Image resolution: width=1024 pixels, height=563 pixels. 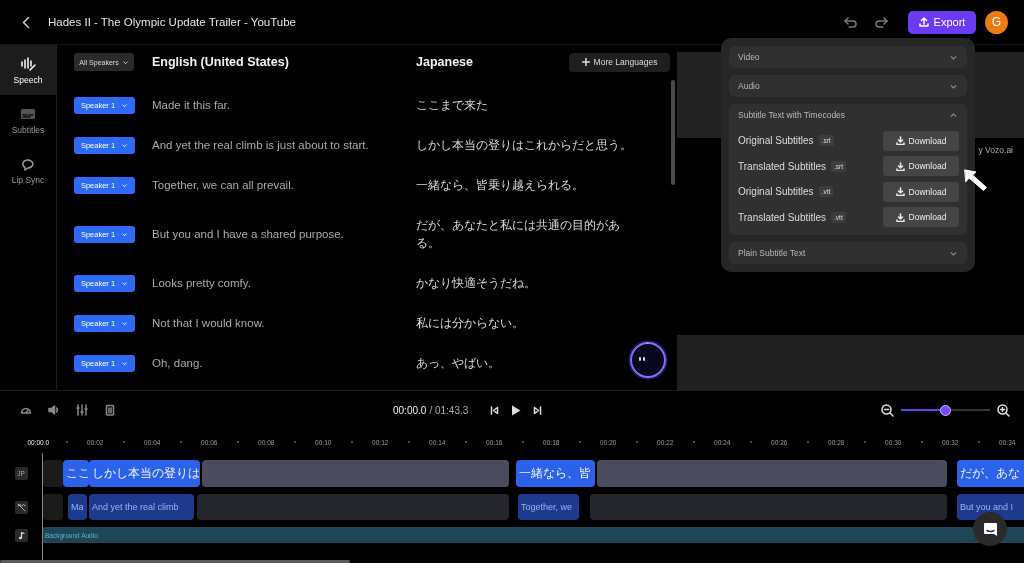 I want to click on plus-icon, so click(x=585, y=62).